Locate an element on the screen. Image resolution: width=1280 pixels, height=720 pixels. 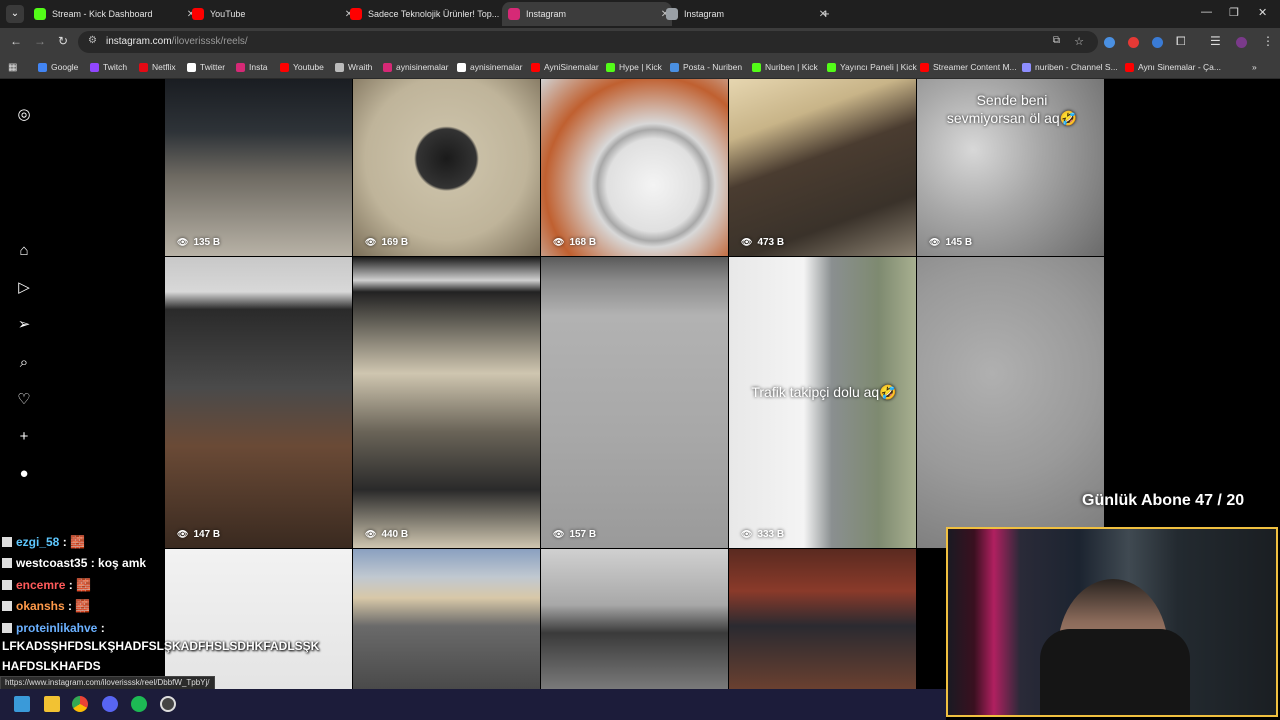
close-window-icon: ✕ is located at coordinates (1262, 12).